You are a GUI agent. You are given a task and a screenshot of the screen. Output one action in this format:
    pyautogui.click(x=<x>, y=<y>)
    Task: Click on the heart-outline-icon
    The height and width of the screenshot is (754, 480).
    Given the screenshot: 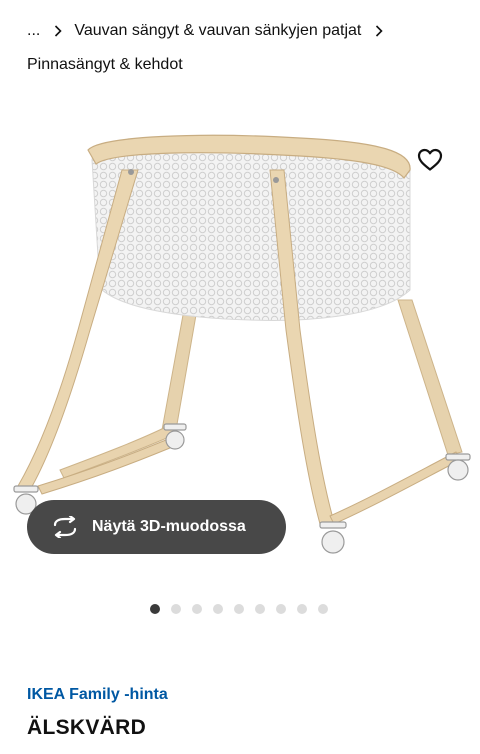 What is the action you would take?
    pyautogui.click(x=430, y=159)
    